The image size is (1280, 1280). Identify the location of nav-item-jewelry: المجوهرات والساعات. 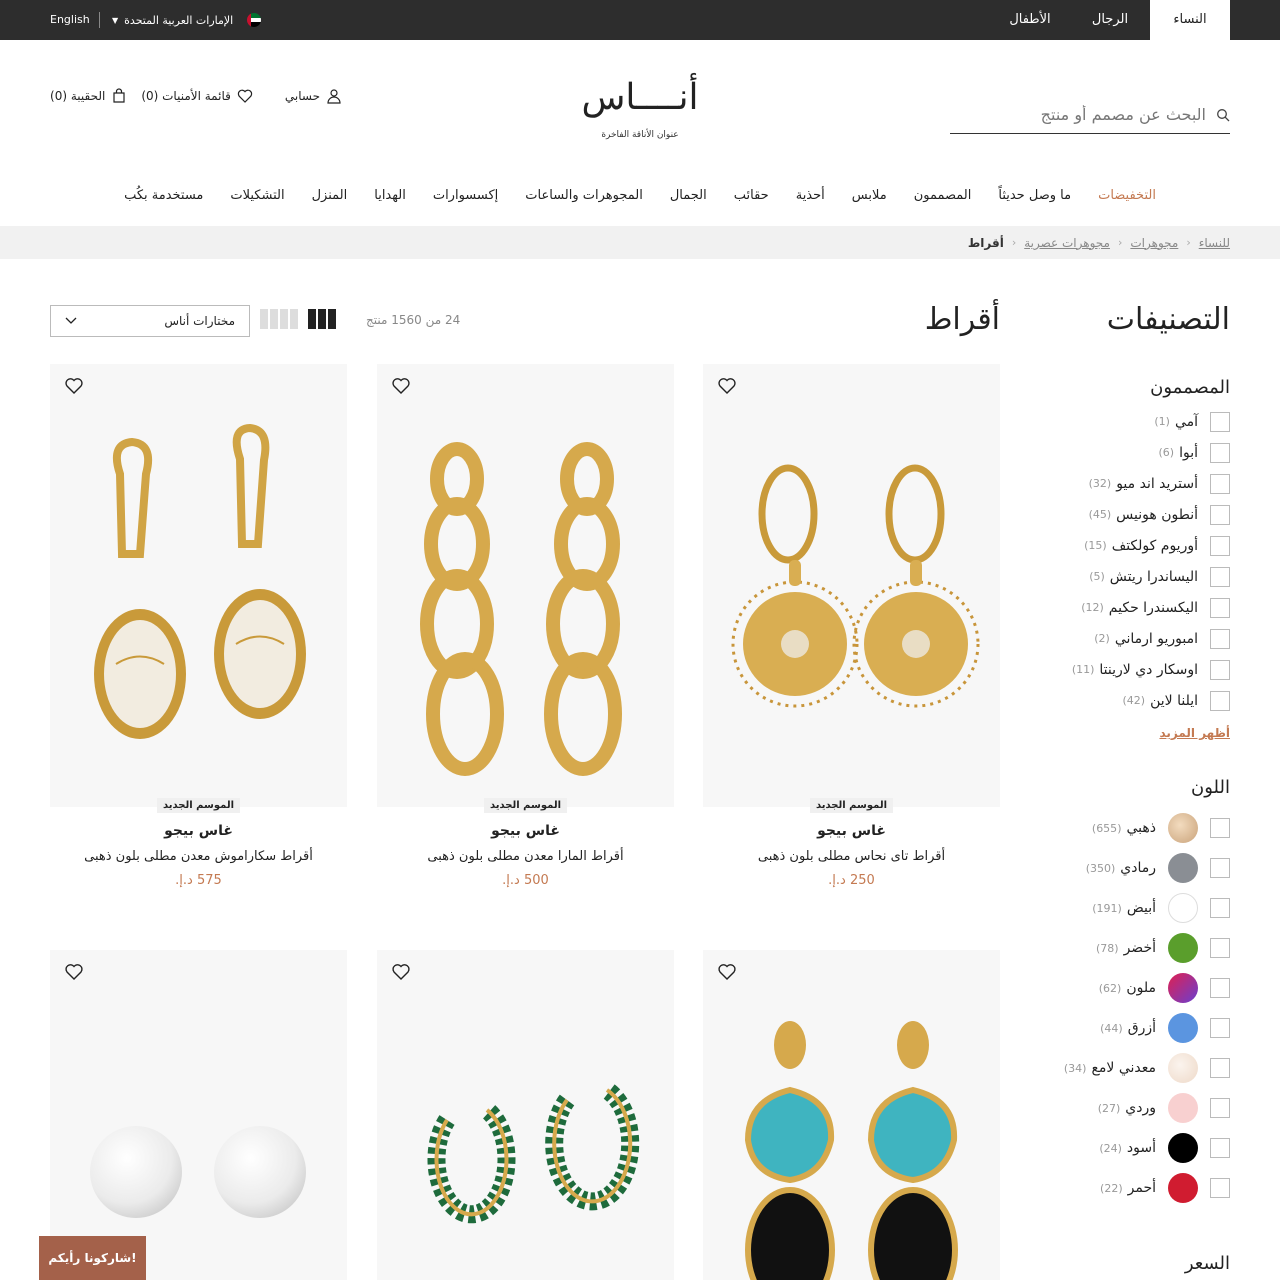
(584, 195).